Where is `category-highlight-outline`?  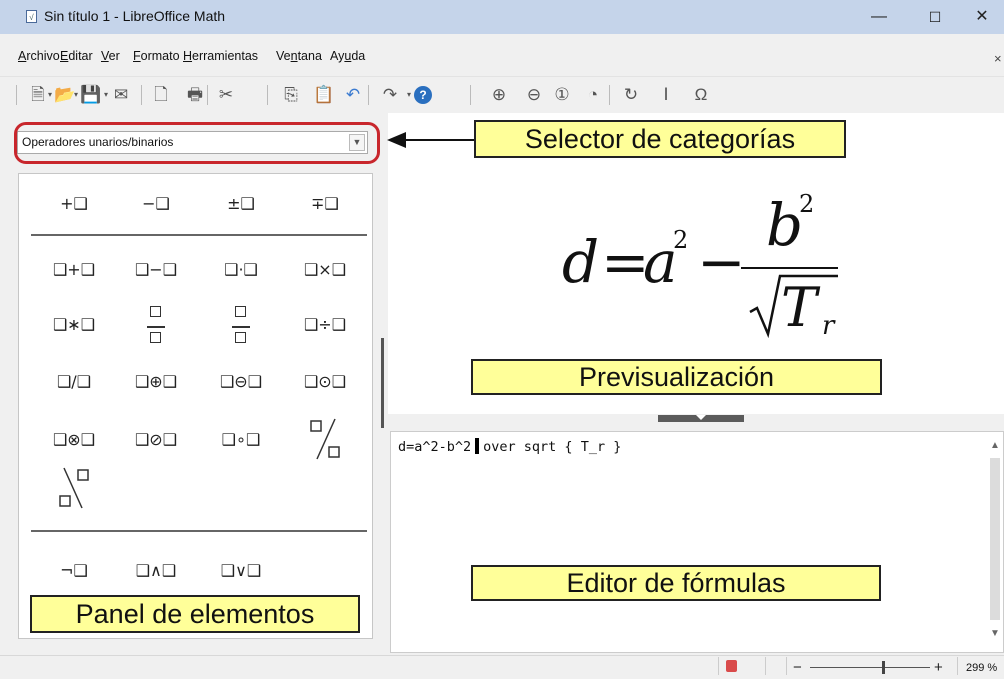
category-highlight-outline is located at coordinates (197, 143).